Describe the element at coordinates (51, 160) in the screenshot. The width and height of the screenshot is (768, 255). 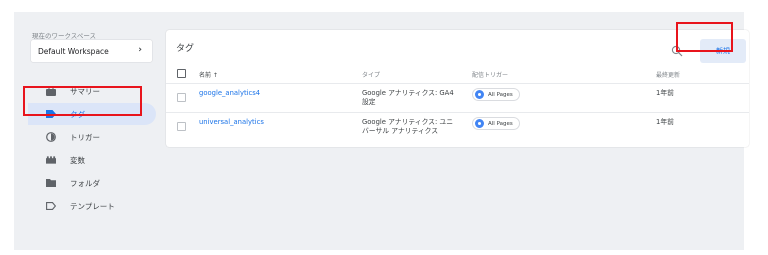
I see `variables-icon` at that location.